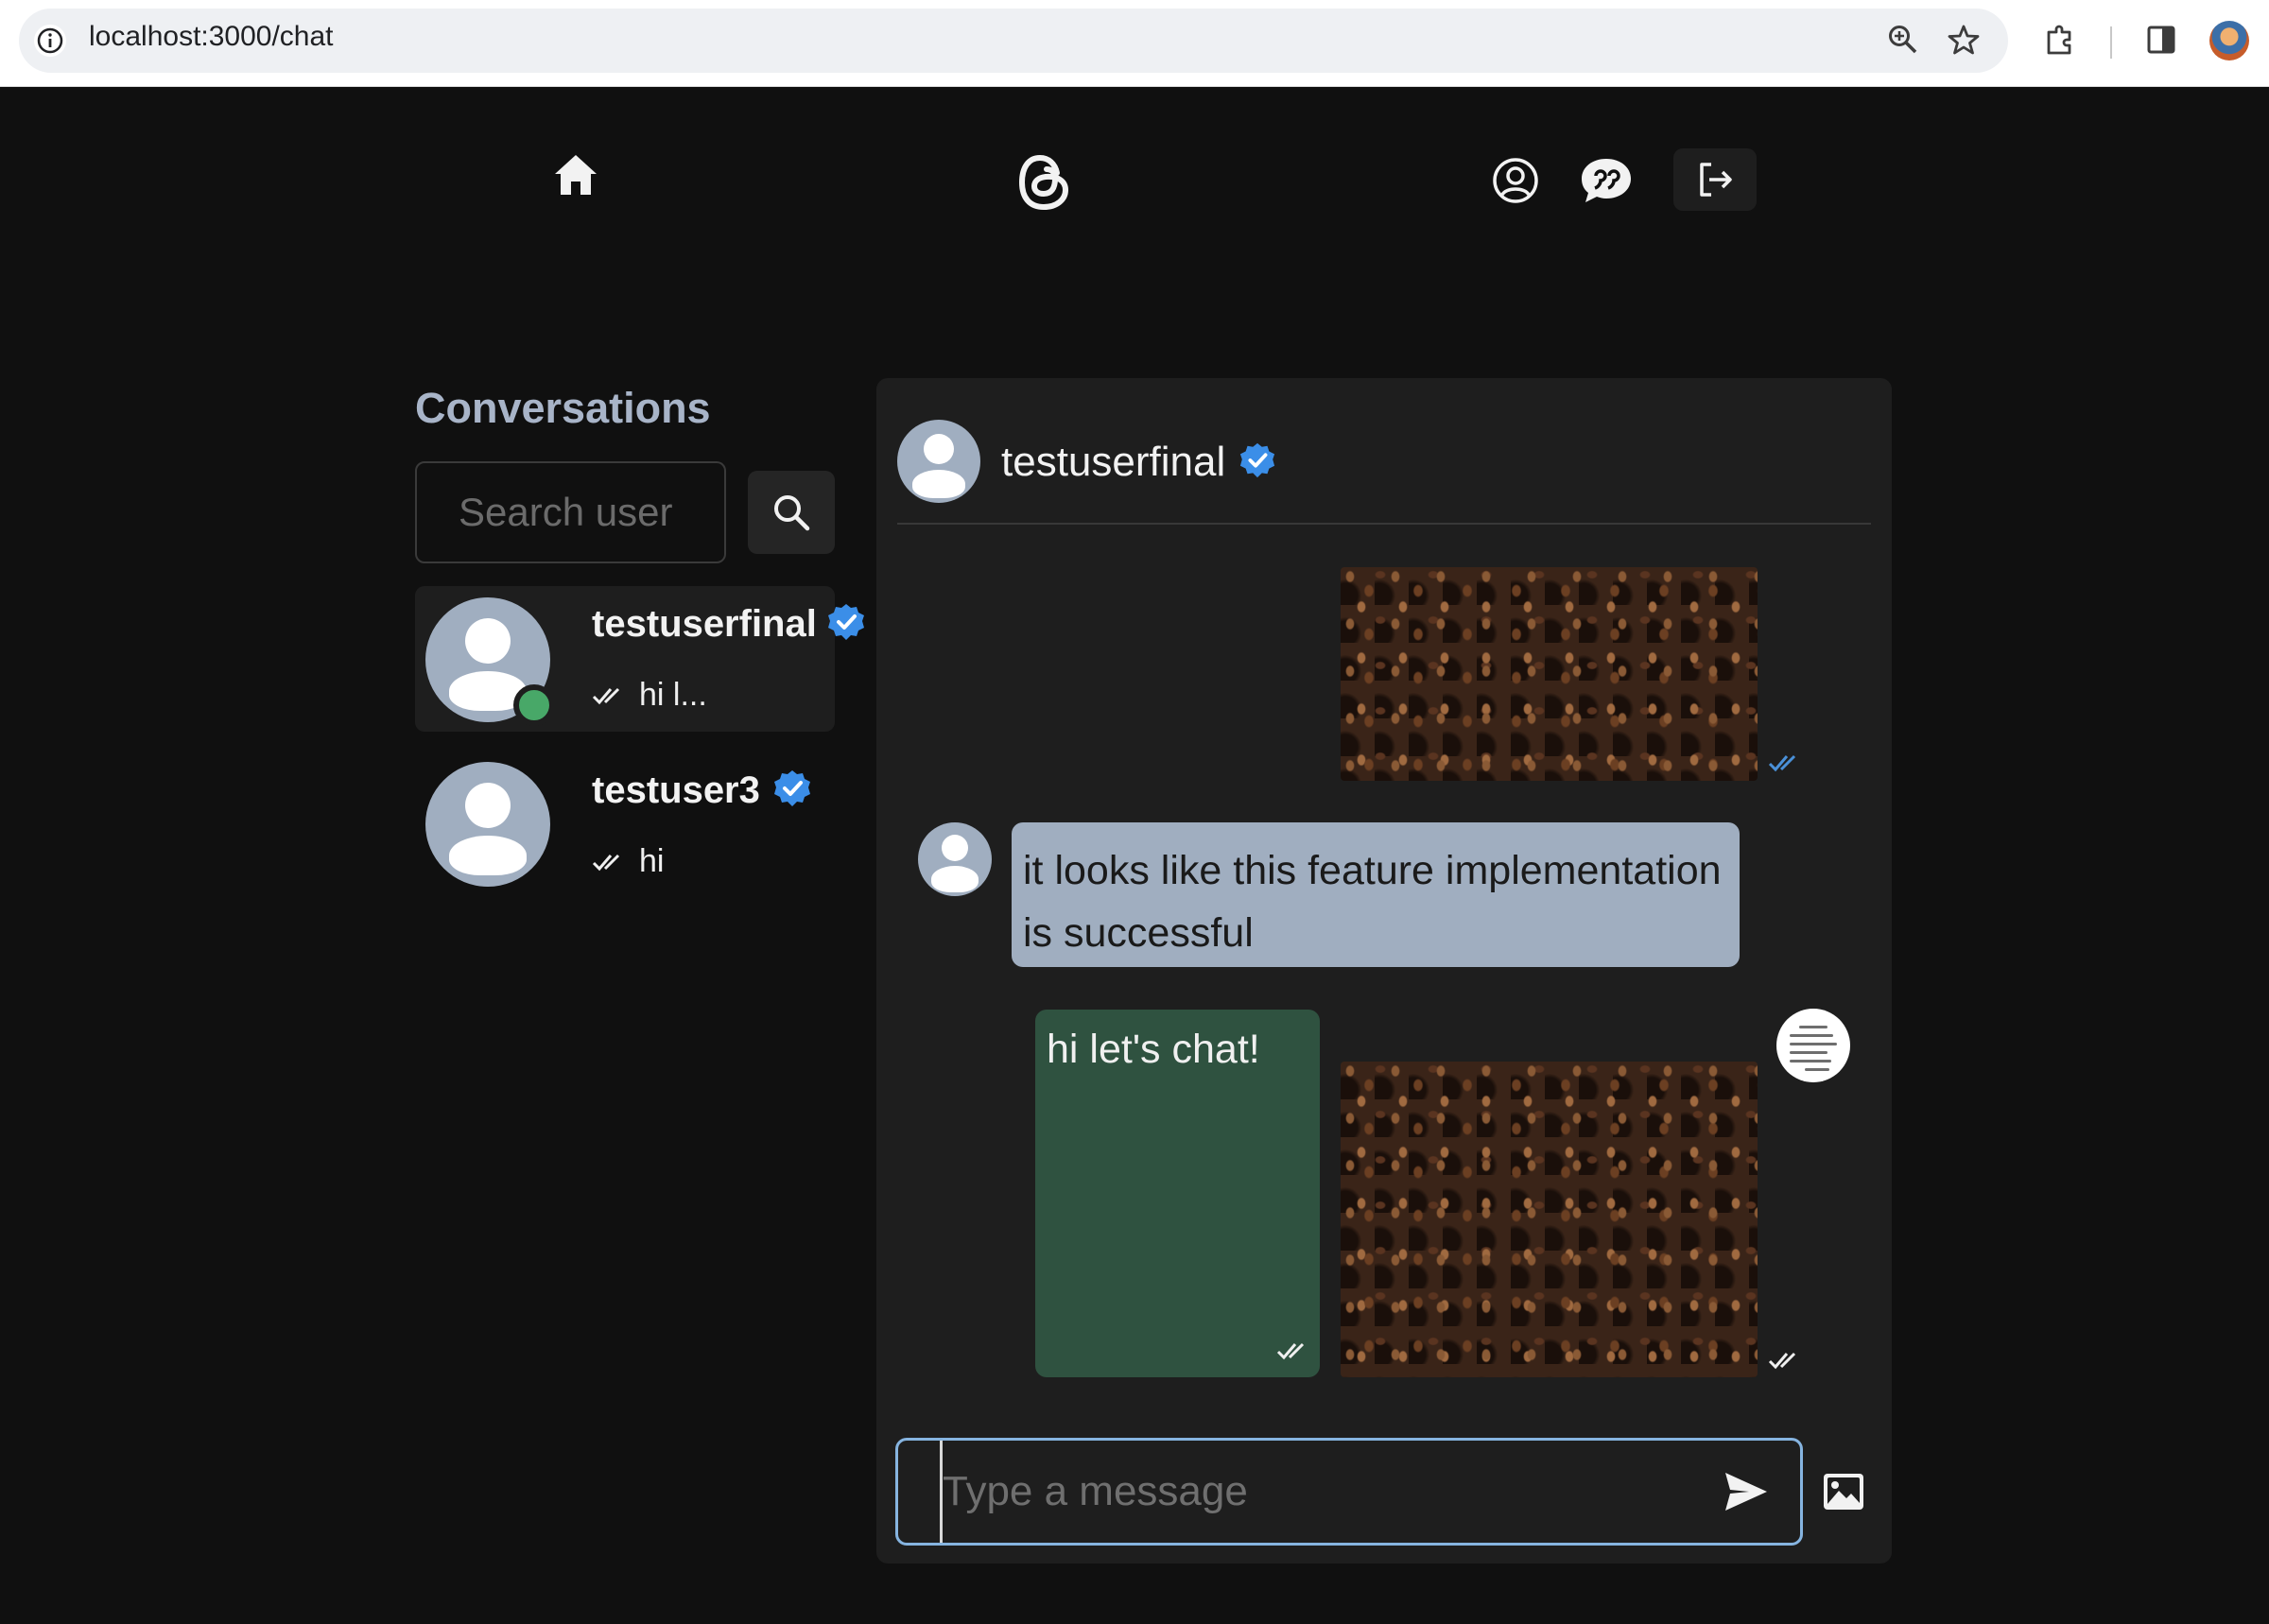 This screenshot has width=2269, height=1624. I want to click on chat-recipient-avatar, so click(938, 461).